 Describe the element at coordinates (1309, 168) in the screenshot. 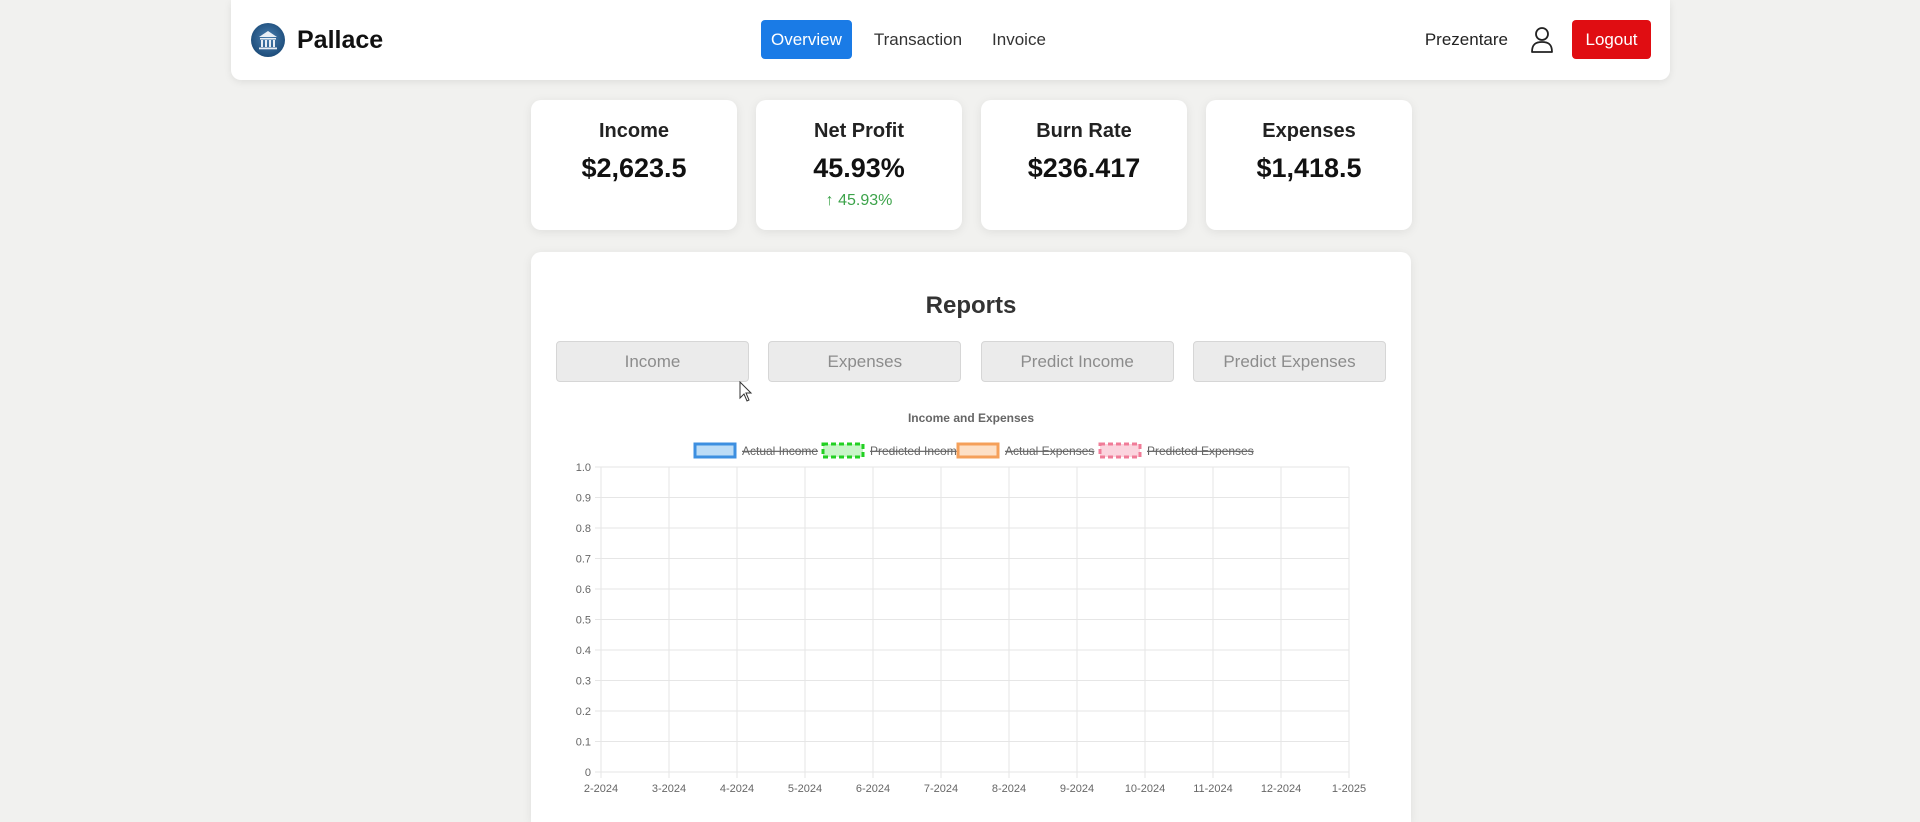

I see `card-value: $1,418.5` at that location.